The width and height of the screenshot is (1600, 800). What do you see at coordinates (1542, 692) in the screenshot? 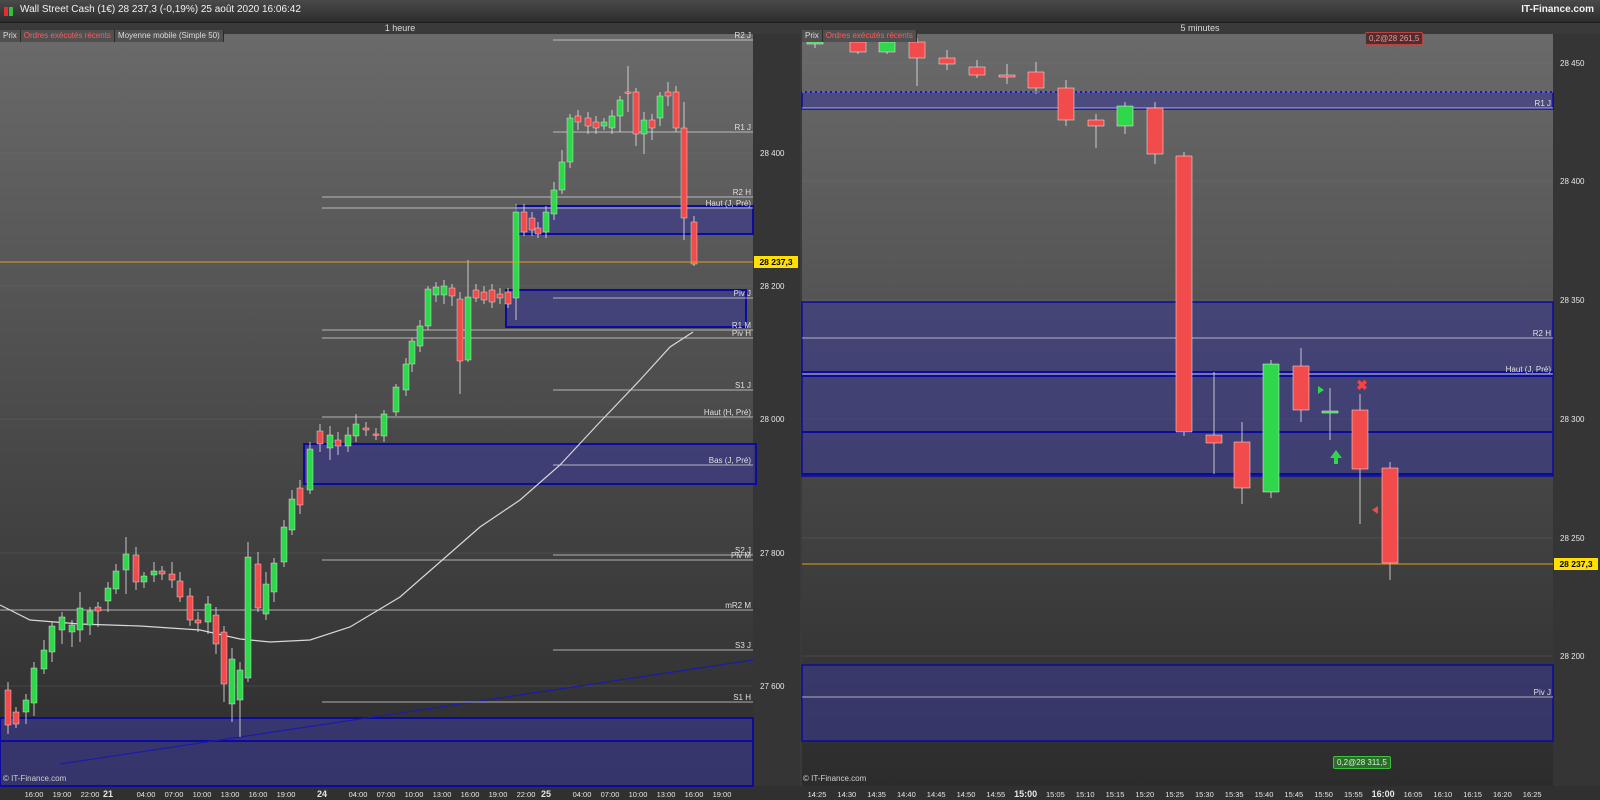
I see `pivot-level-label: Piv J` at bounding box center [1542, 692].